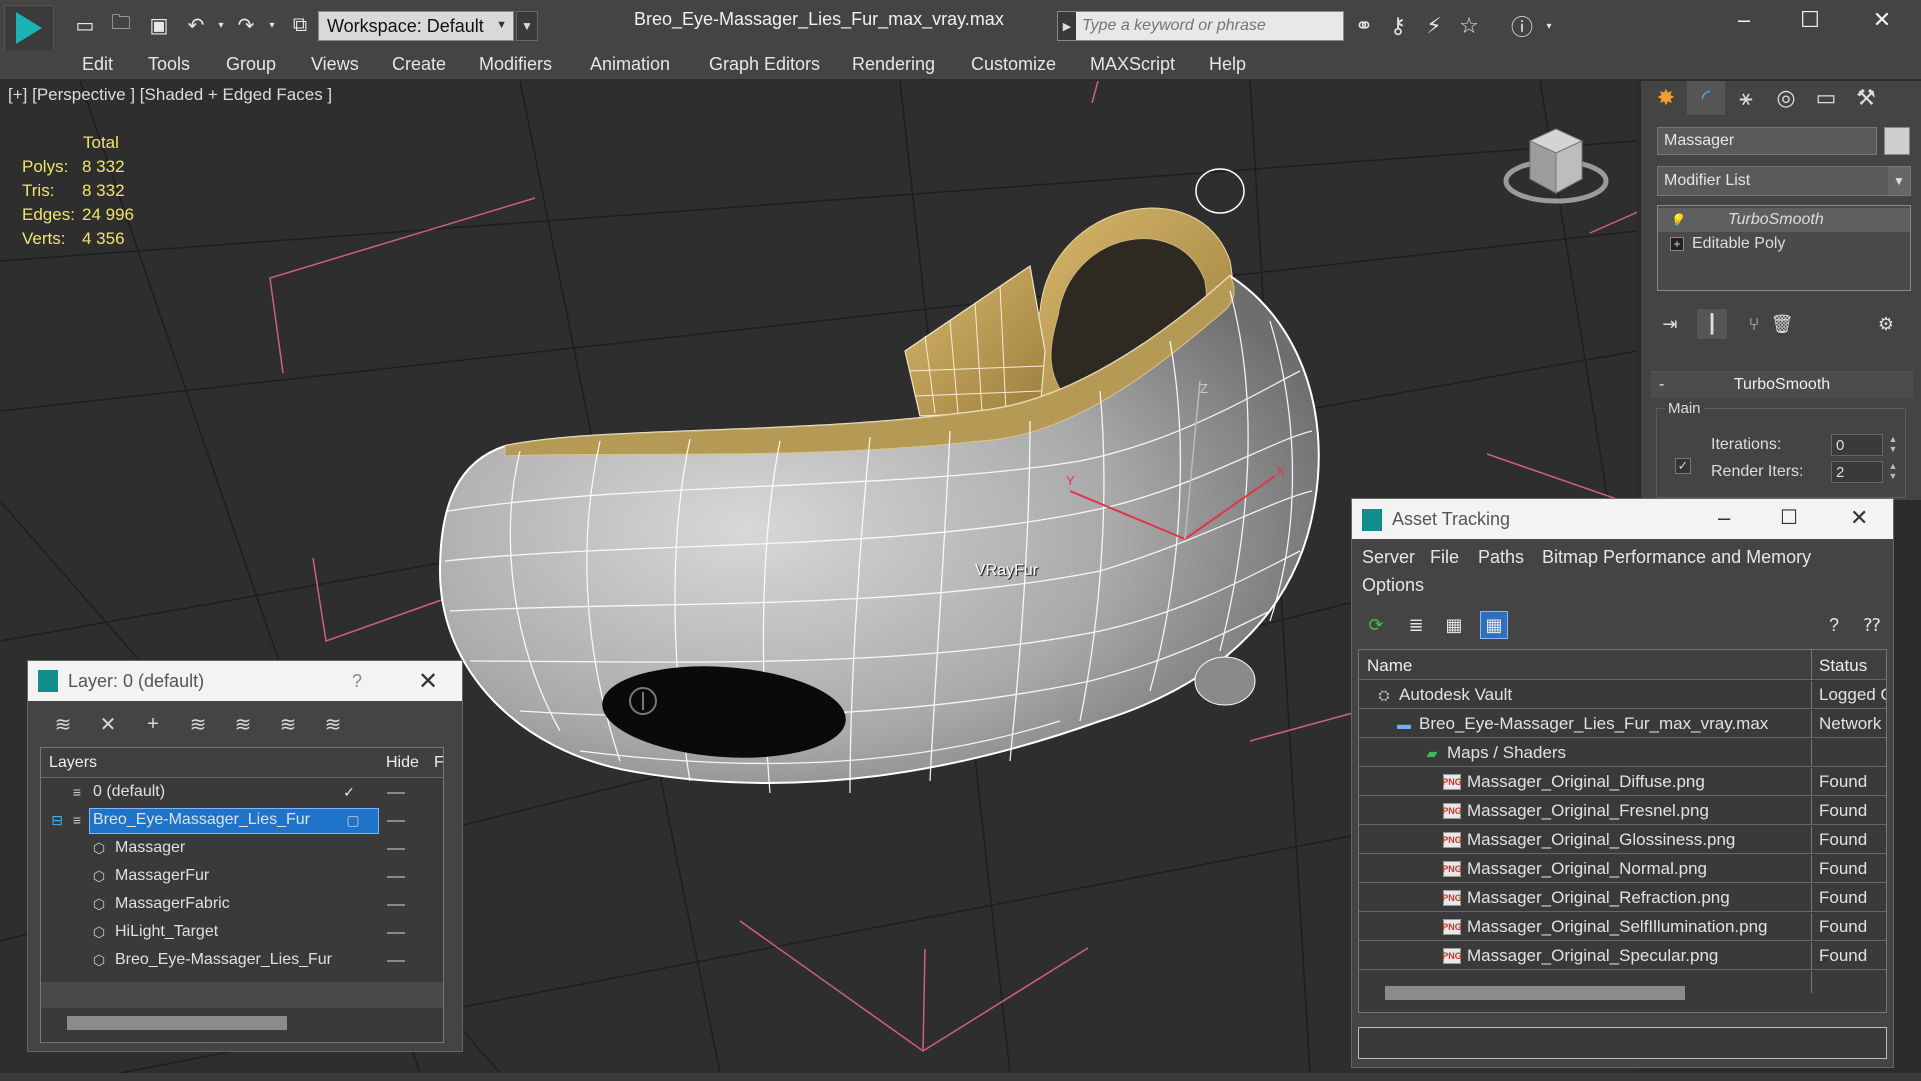 This screenshot has width=1921, height=1081. What do you see at coordinates (97, 64) in the screenshot?
I see `menu-edit: Edit` at bounding box center [97, 64].